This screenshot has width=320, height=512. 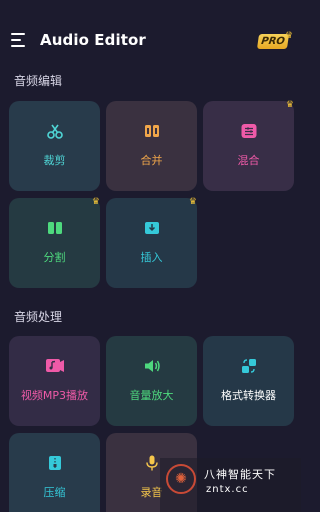 What do you see at coordinates (38, 81) in the screenshot?
I see `section-title-edit: 音频编辑` at bounding box center [38, 81].